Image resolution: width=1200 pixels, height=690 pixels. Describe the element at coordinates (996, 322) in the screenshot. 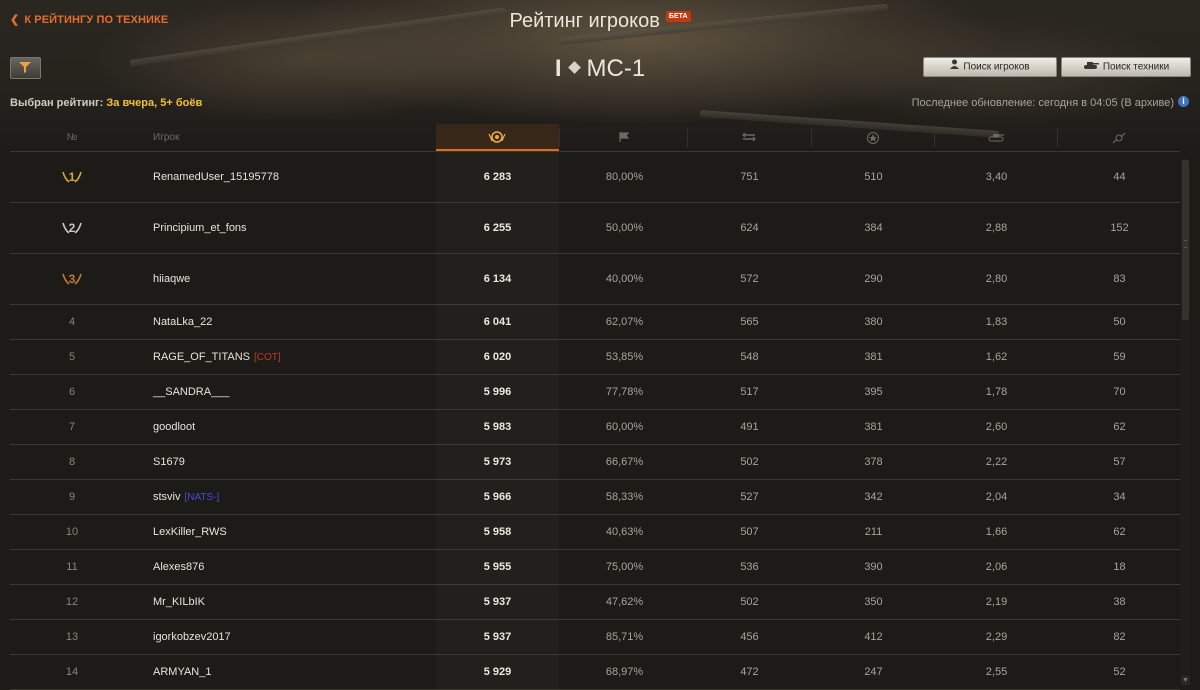

I see `frags-value: 1,83` at that location.